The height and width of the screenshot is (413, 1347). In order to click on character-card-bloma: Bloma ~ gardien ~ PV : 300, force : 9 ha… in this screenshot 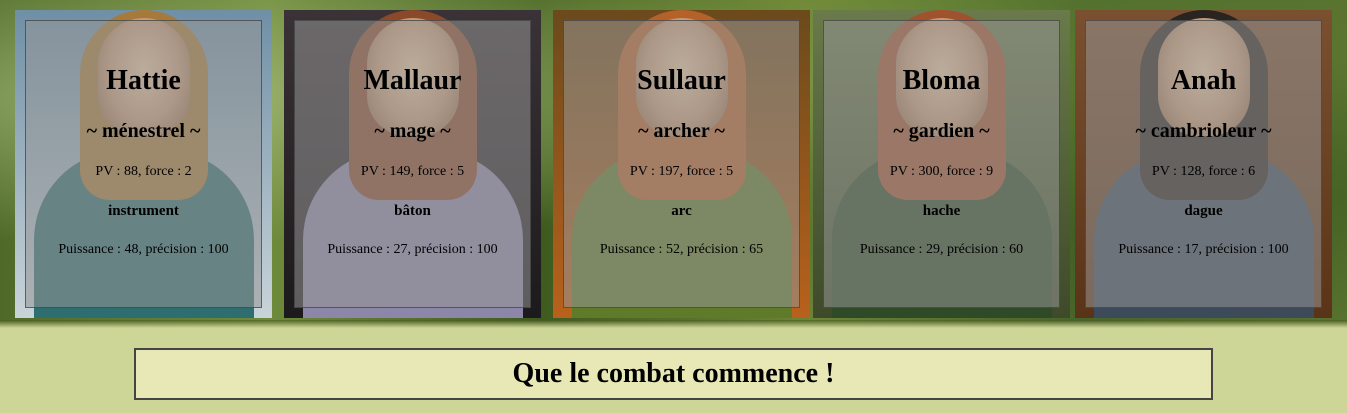, I will do `click(941, 164)`.